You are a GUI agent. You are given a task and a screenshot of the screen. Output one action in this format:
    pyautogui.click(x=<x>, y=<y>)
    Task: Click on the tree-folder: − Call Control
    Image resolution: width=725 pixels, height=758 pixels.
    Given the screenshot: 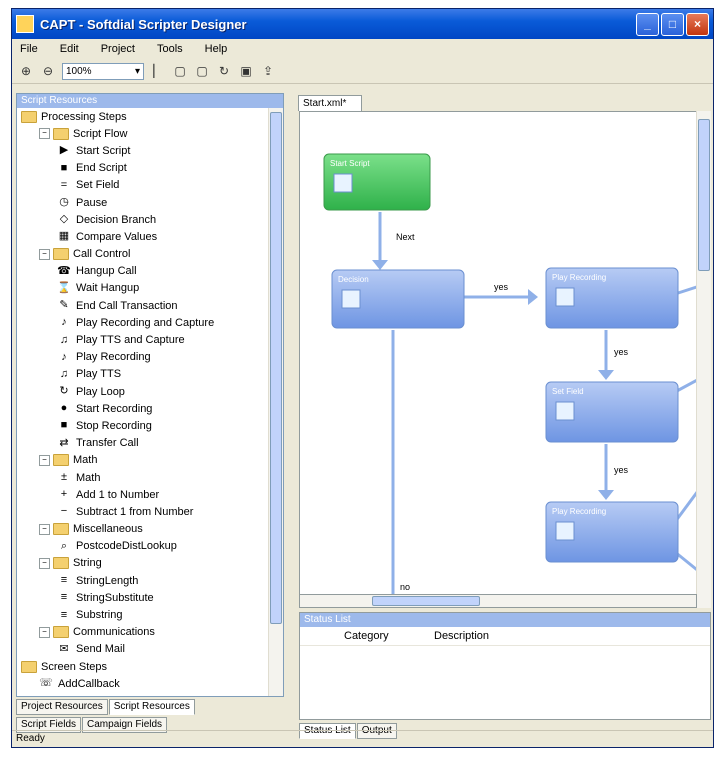 What is the action you would take?
    pyautogui.click(x=143, y=254)
    